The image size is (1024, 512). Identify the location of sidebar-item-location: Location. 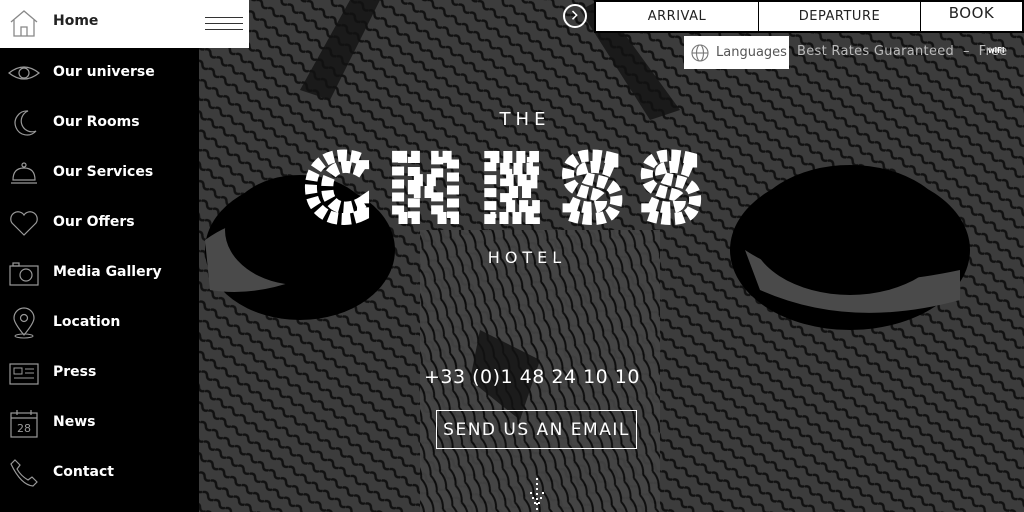
(99, 323).